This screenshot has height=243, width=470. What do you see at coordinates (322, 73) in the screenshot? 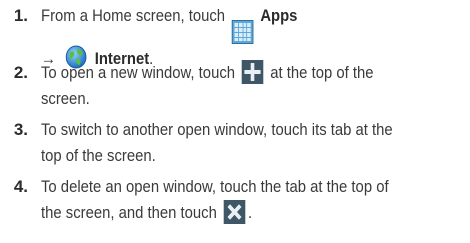
I see `step-2-text-cont: at the top of the` at bounding box center [322, 73].